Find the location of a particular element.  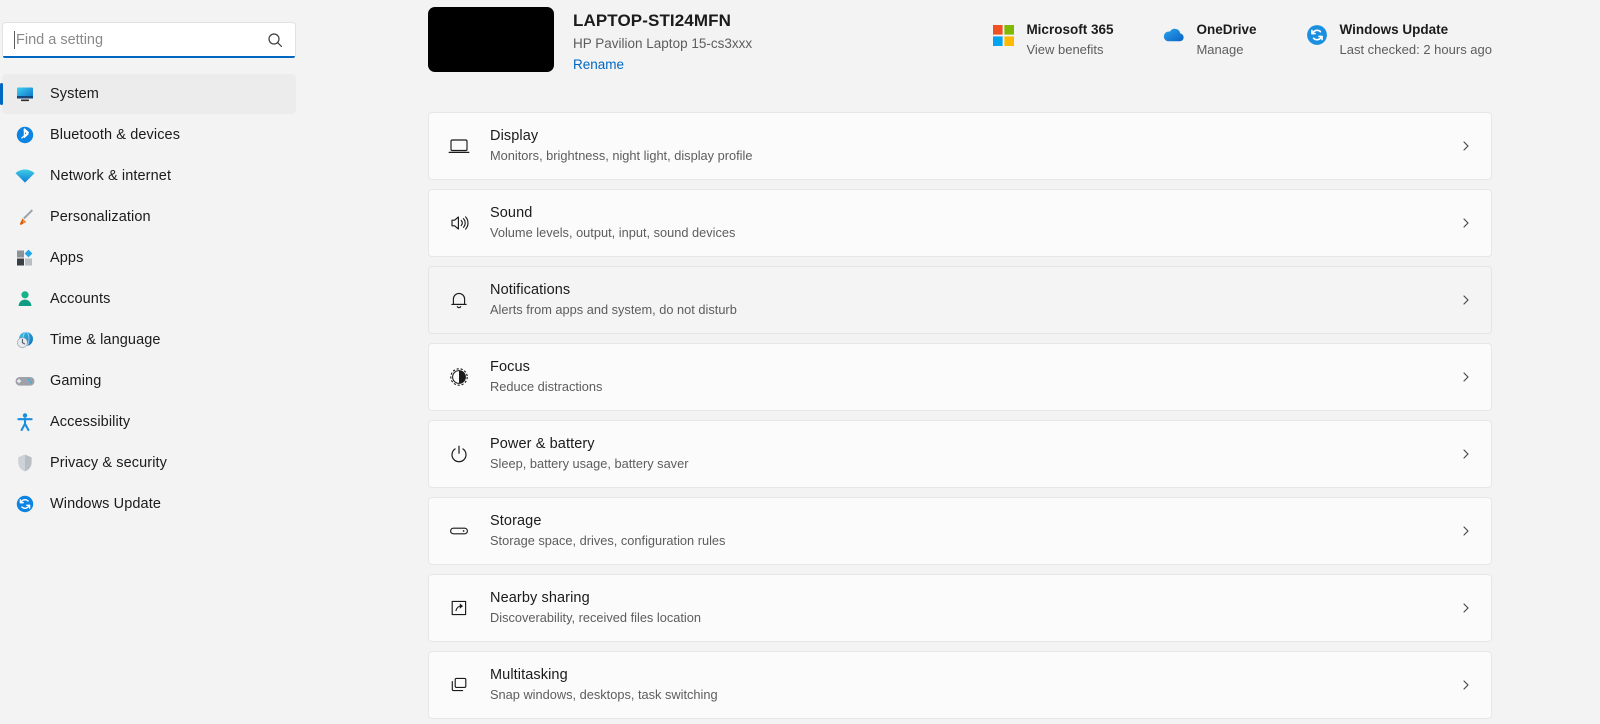

status-card-text: Microsoft 365 View benefits is located at coordinates (1069, 40).